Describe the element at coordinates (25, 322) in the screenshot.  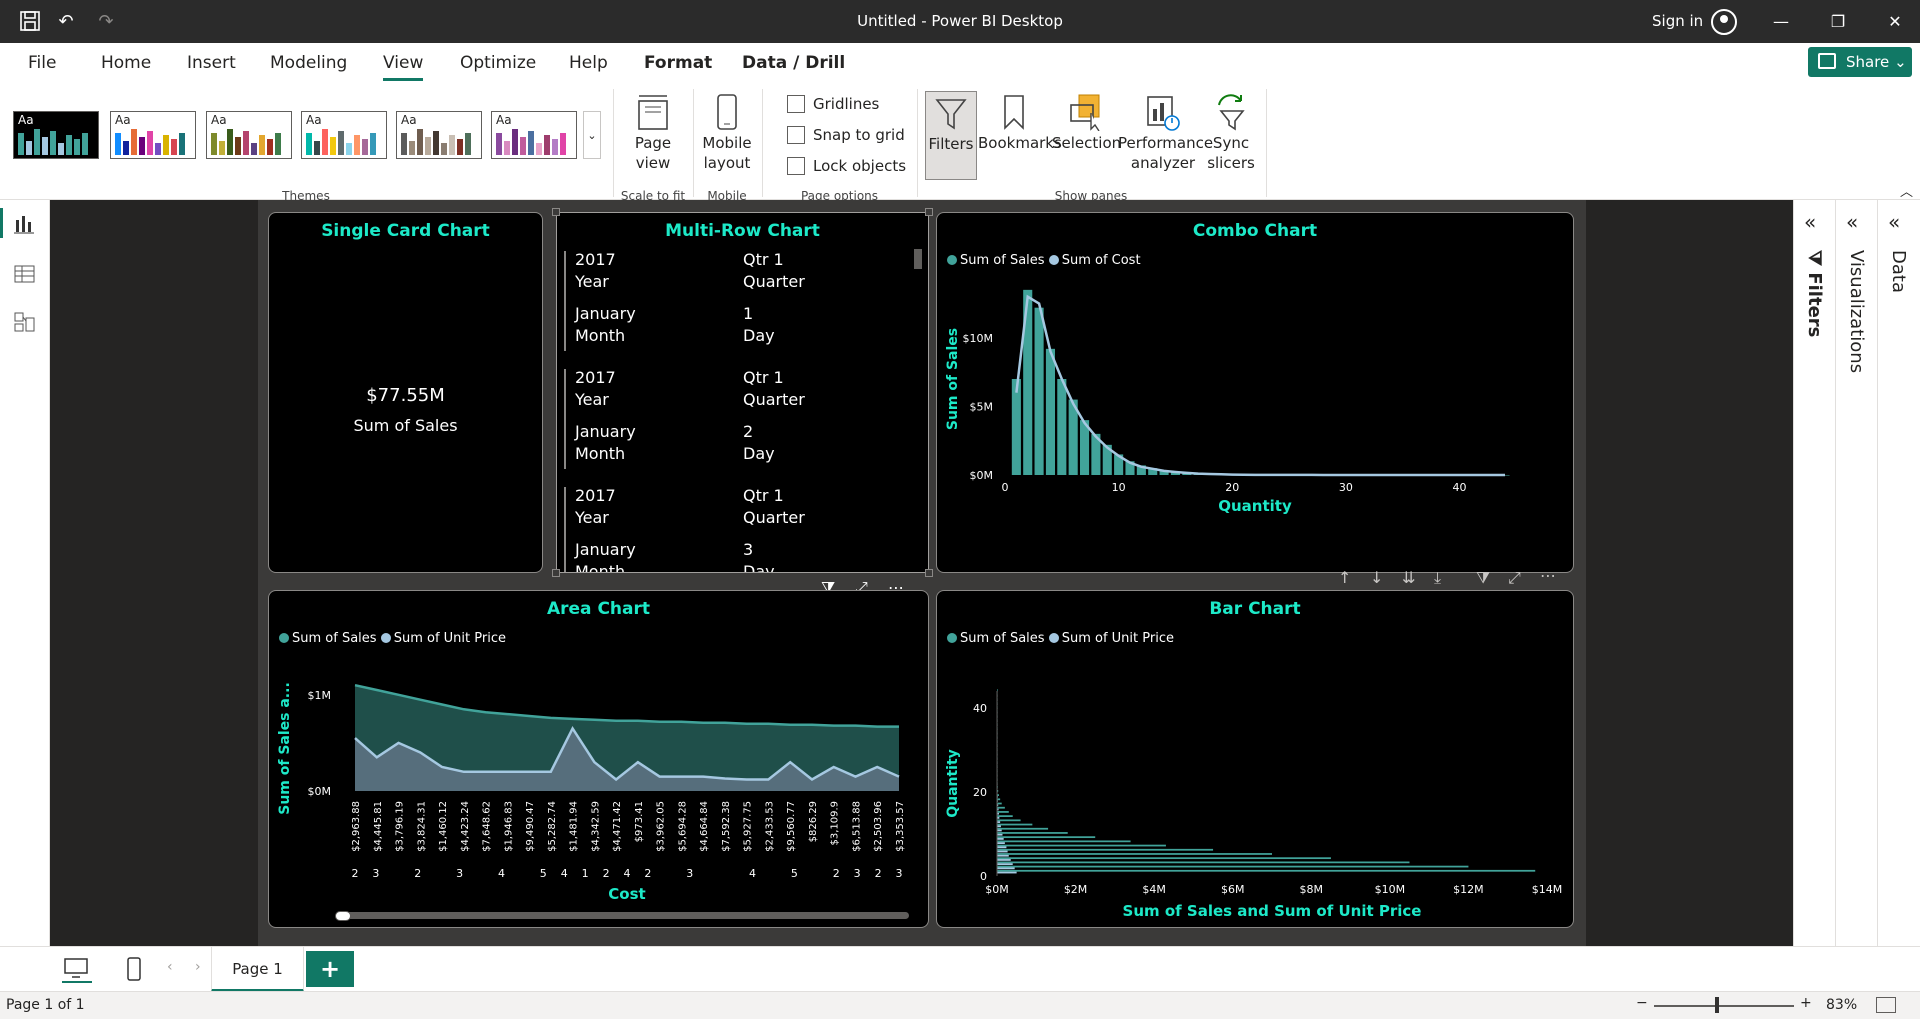
I see `model-view-icon` at that location.